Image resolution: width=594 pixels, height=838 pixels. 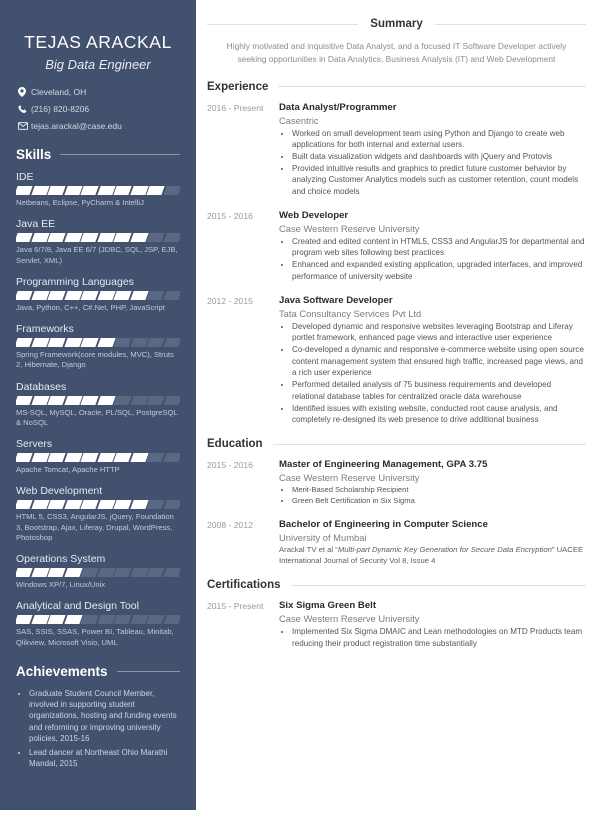 I want to click on summary-rule-right, so click(x=510, y=24).